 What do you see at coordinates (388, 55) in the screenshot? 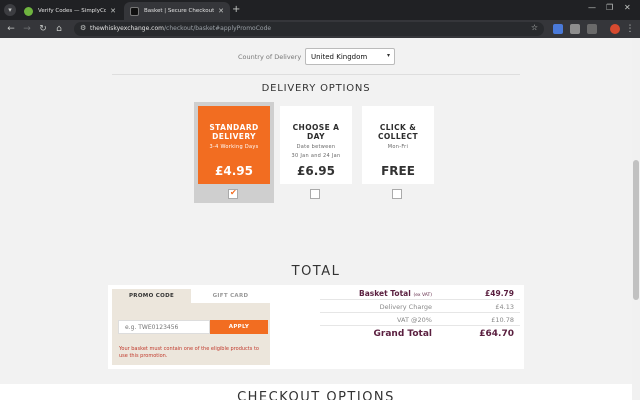
I see `chevron-down-icon: ▾` at bounding box center [388, 55].